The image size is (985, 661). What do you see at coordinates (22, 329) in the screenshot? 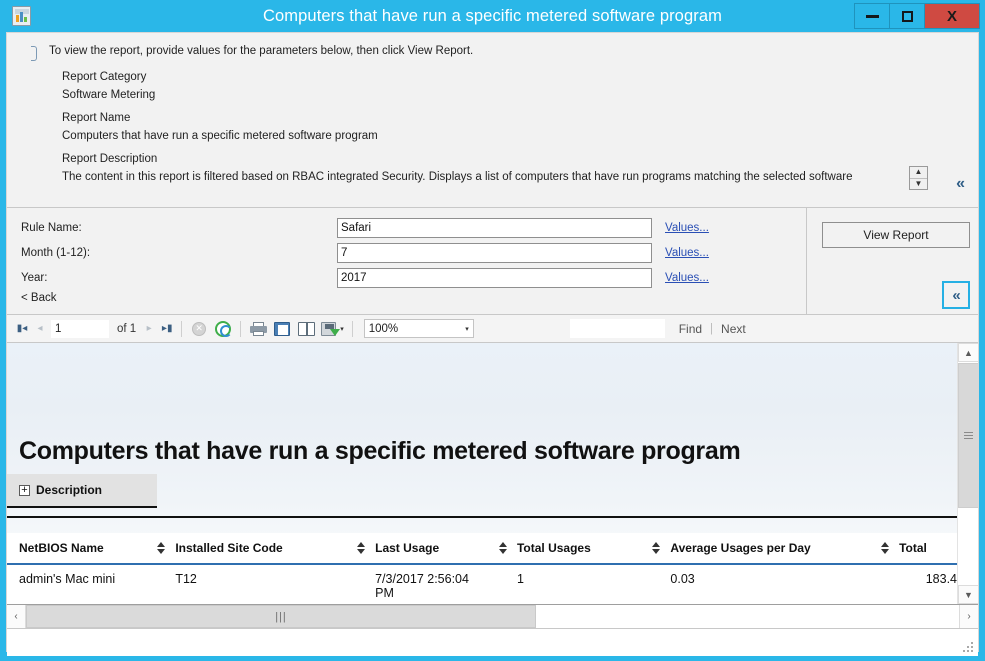
I see `first-page-icon: ▮◂` at bounding box center [22, 329].